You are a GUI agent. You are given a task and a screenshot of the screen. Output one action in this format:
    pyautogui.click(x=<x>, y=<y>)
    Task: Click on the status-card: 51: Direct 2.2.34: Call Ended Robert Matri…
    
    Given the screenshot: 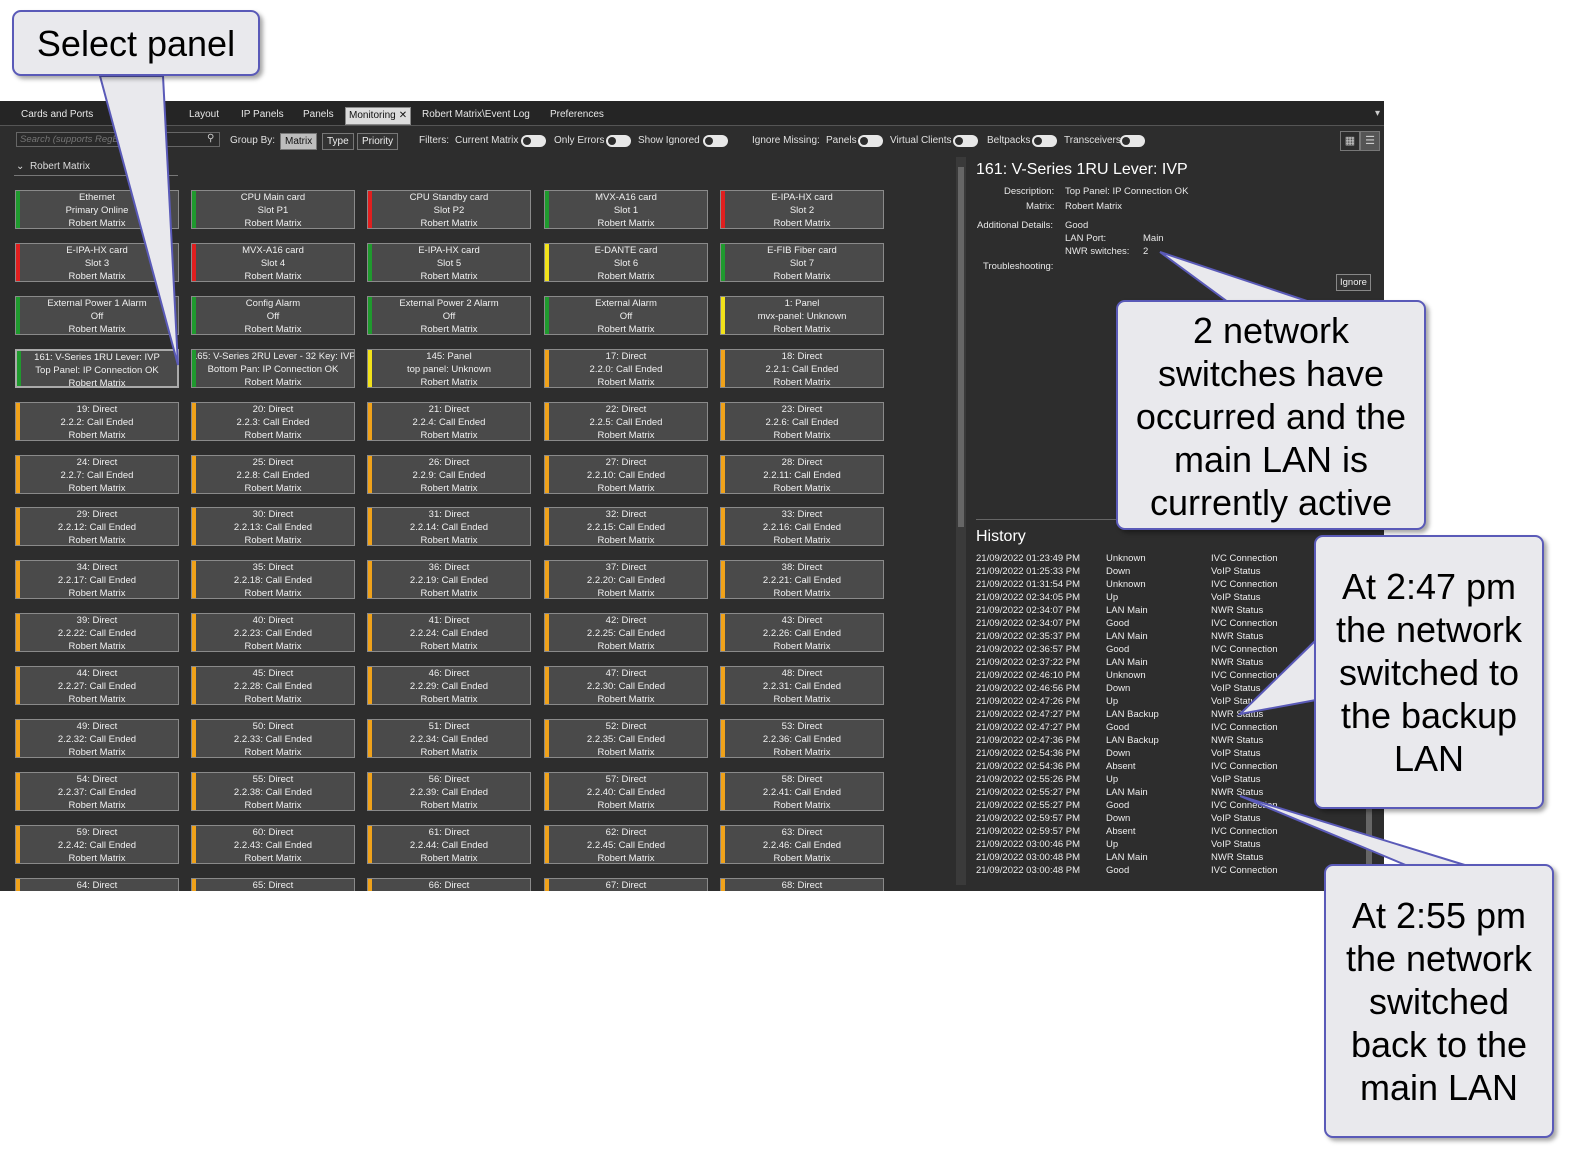 What is the action you would take?
    pyautogui.click(x=449, y=738)
    